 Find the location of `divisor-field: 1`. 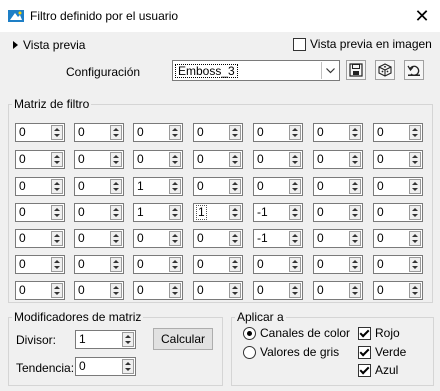

divisor-field: 1 is located at coordinates (105, 339).